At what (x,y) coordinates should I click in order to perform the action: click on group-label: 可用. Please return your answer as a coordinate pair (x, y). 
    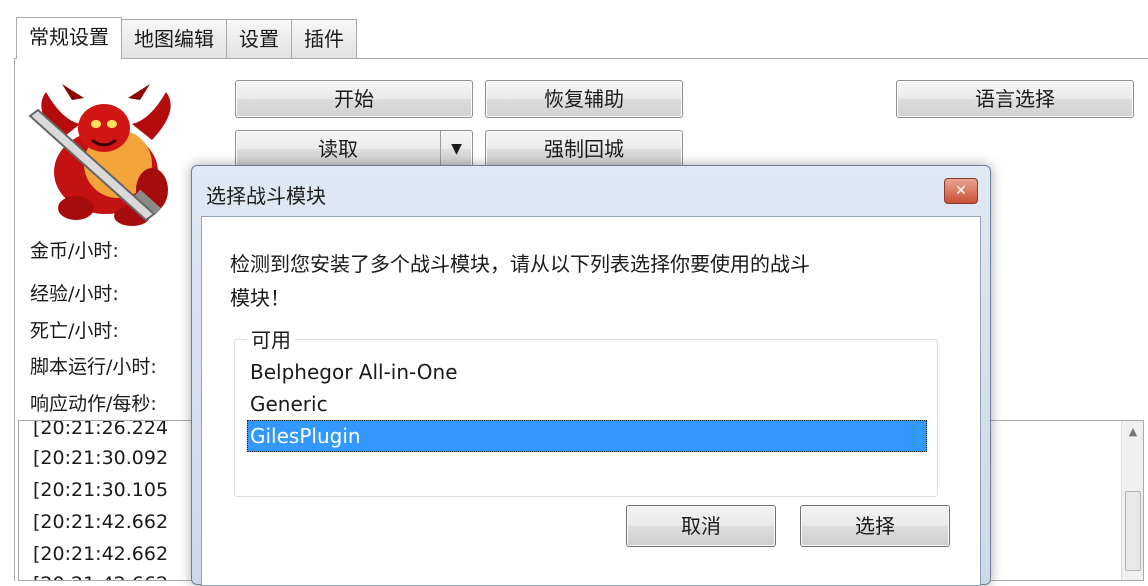
    Looking at the image, I should click on (271, 338).